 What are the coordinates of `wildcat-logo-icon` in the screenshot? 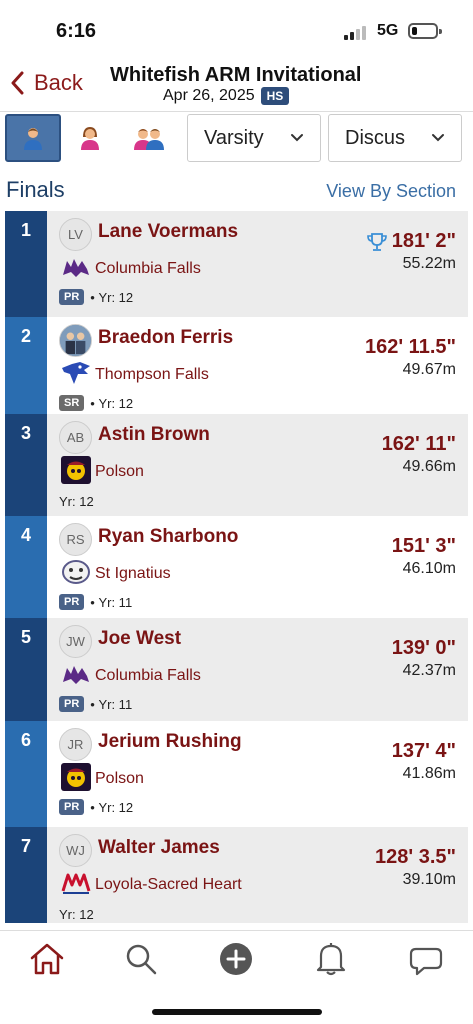 It's located at (75, 268).